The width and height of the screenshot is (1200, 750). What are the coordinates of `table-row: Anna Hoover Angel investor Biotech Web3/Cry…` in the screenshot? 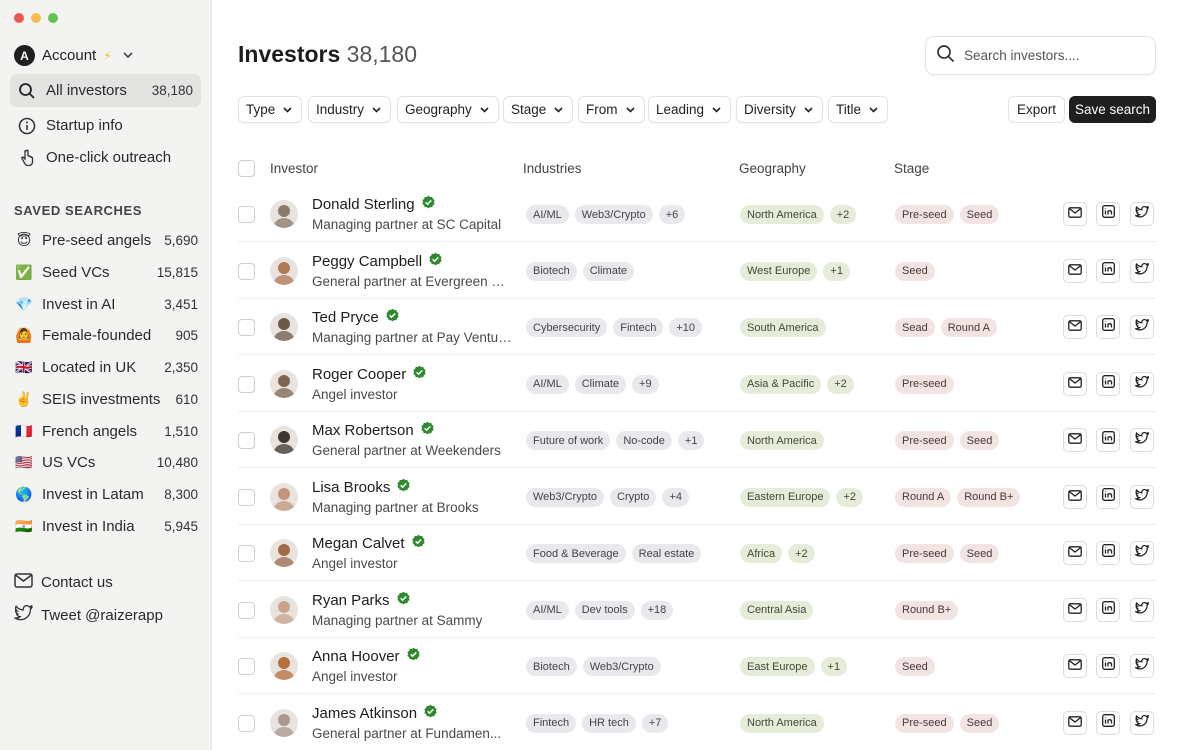 It's located at (697, 666).